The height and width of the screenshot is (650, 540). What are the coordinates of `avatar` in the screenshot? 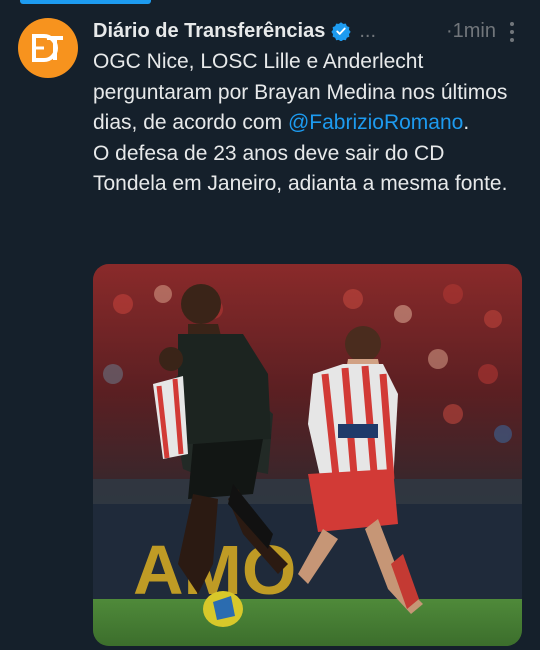 It's located at (48, 48).